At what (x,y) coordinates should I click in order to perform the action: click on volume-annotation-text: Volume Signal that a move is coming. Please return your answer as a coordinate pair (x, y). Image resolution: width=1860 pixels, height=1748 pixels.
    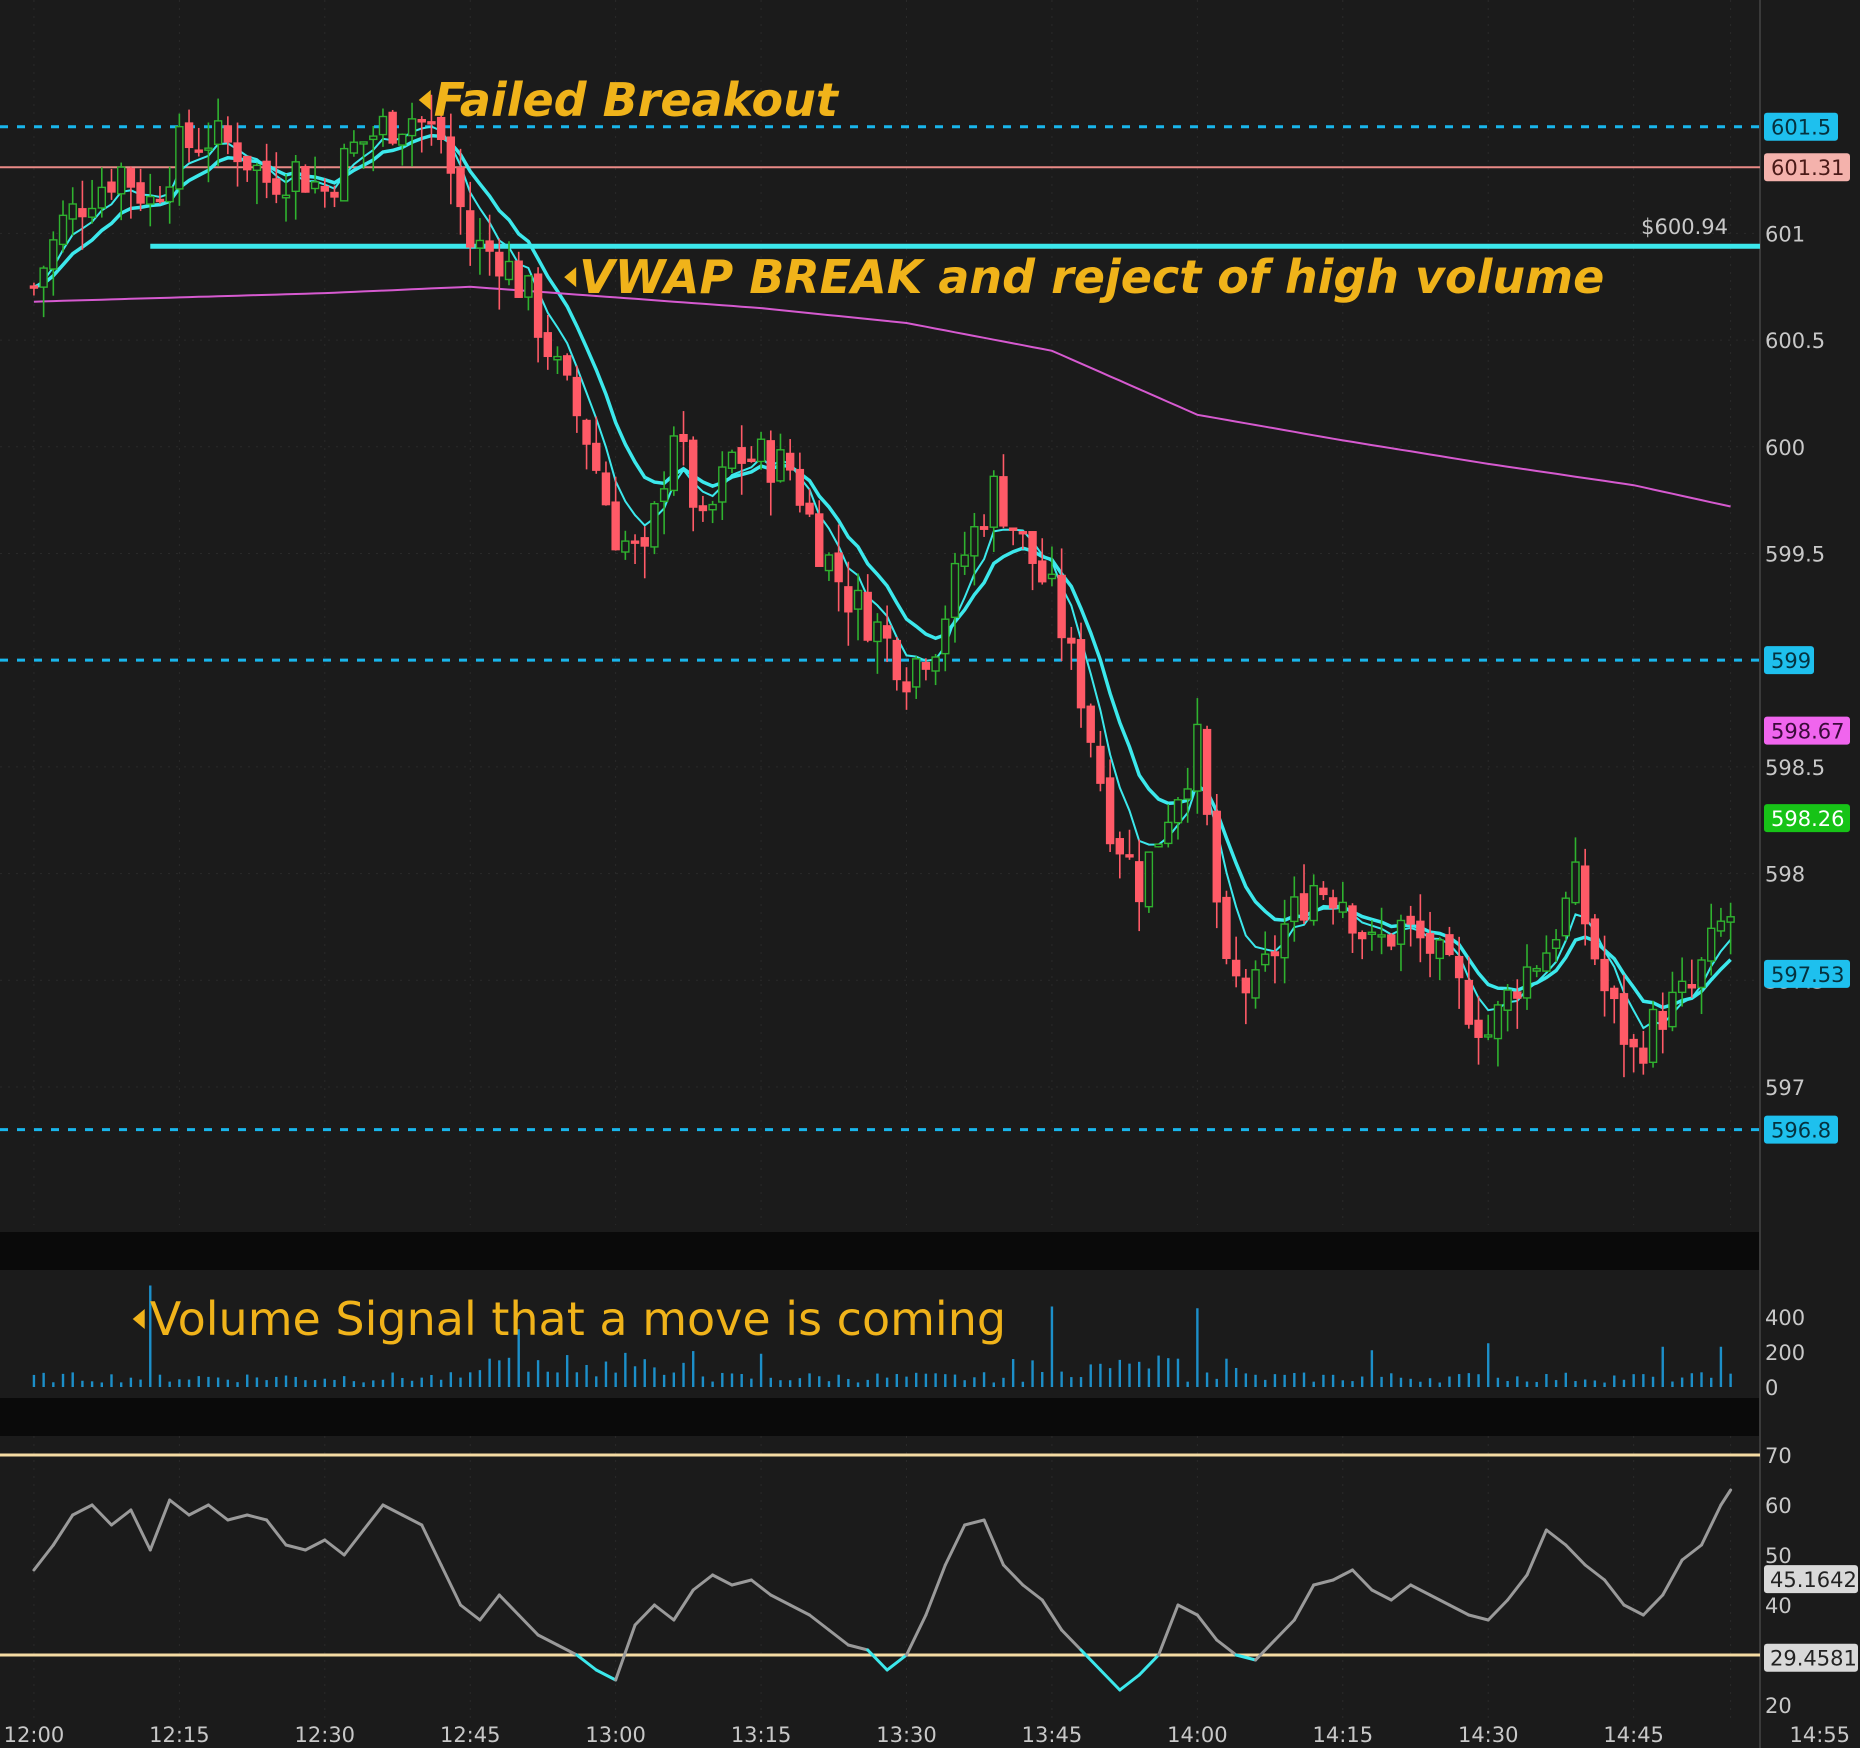
    Looking at the image, I should click on (578, 1319).